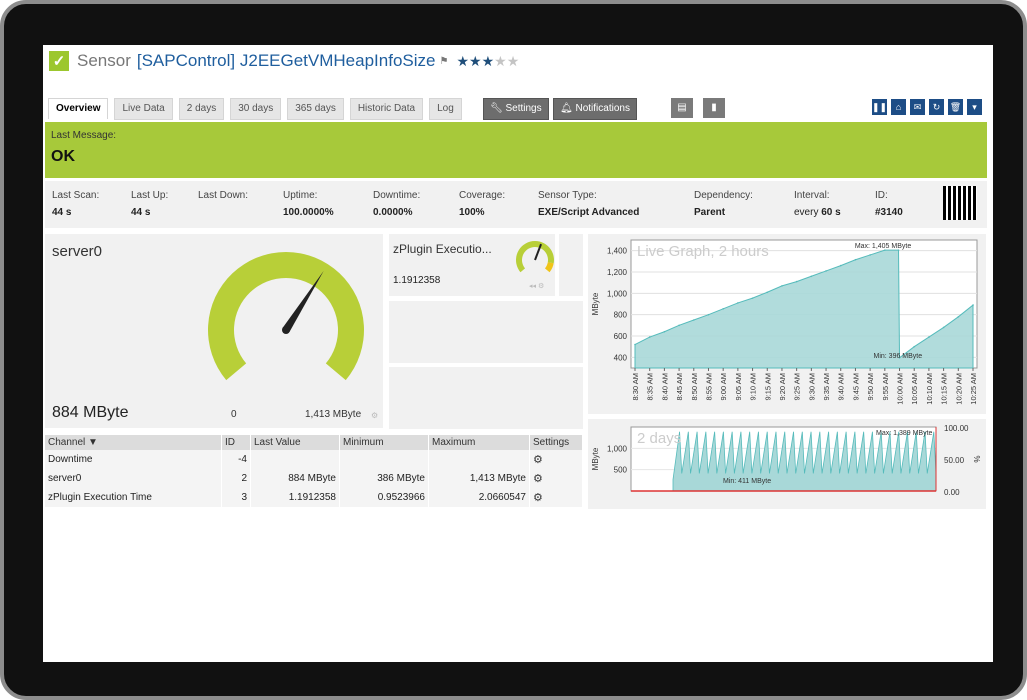 The height and width of the screenshot is (700, 1027). Describe the element at coordinates (479, 497) in the screenshot. I see `cell-max: 2.0660547` at that location.